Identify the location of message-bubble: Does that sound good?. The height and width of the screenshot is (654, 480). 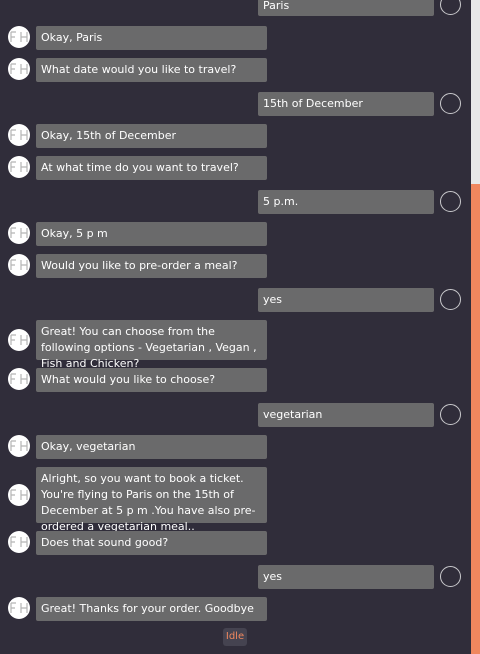
(151, 543).